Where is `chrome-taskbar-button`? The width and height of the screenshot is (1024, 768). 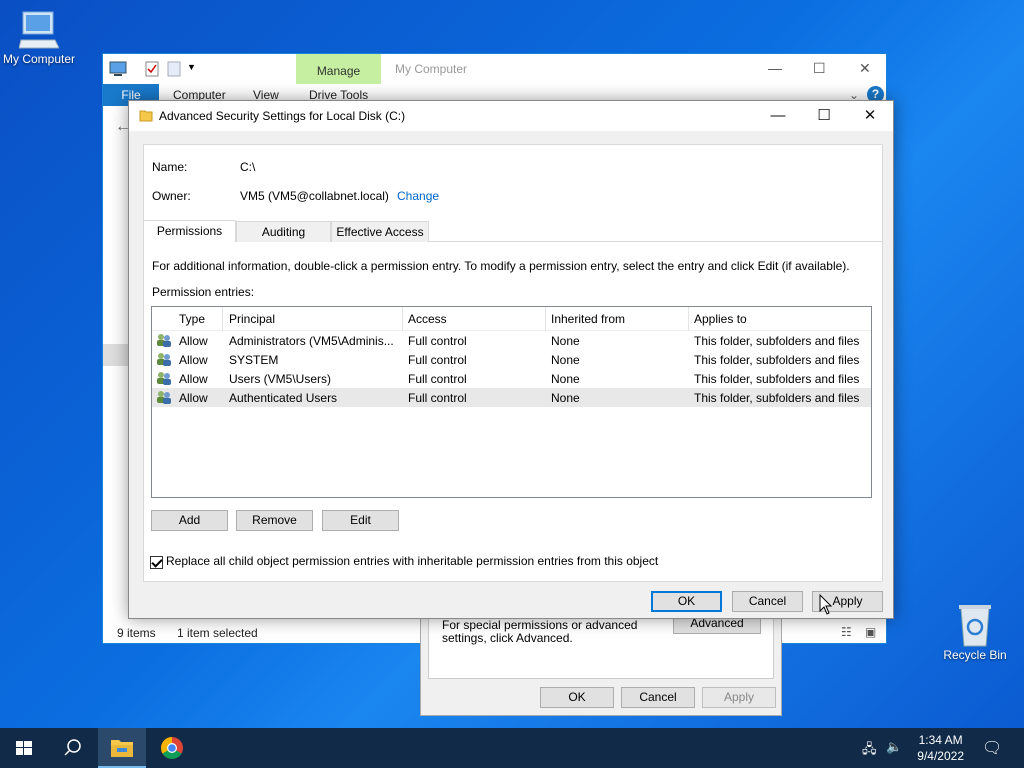 chrome-taskbar-button is located at coordinates (172, 748).